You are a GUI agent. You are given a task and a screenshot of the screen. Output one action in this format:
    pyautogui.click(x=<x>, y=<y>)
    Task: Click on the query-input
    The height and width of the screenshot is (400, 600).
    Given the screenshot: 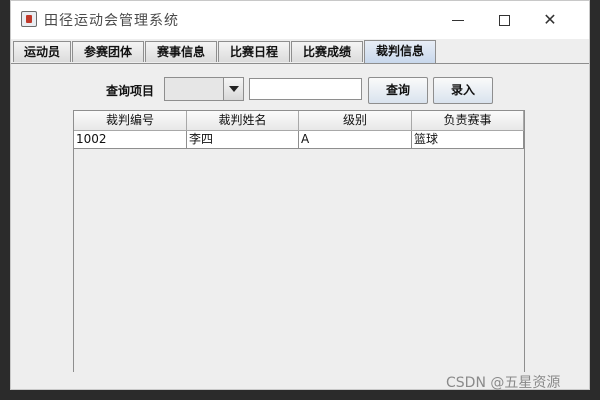 What is the action you would take?
    pyautogui.click(x=305, y=89)
    